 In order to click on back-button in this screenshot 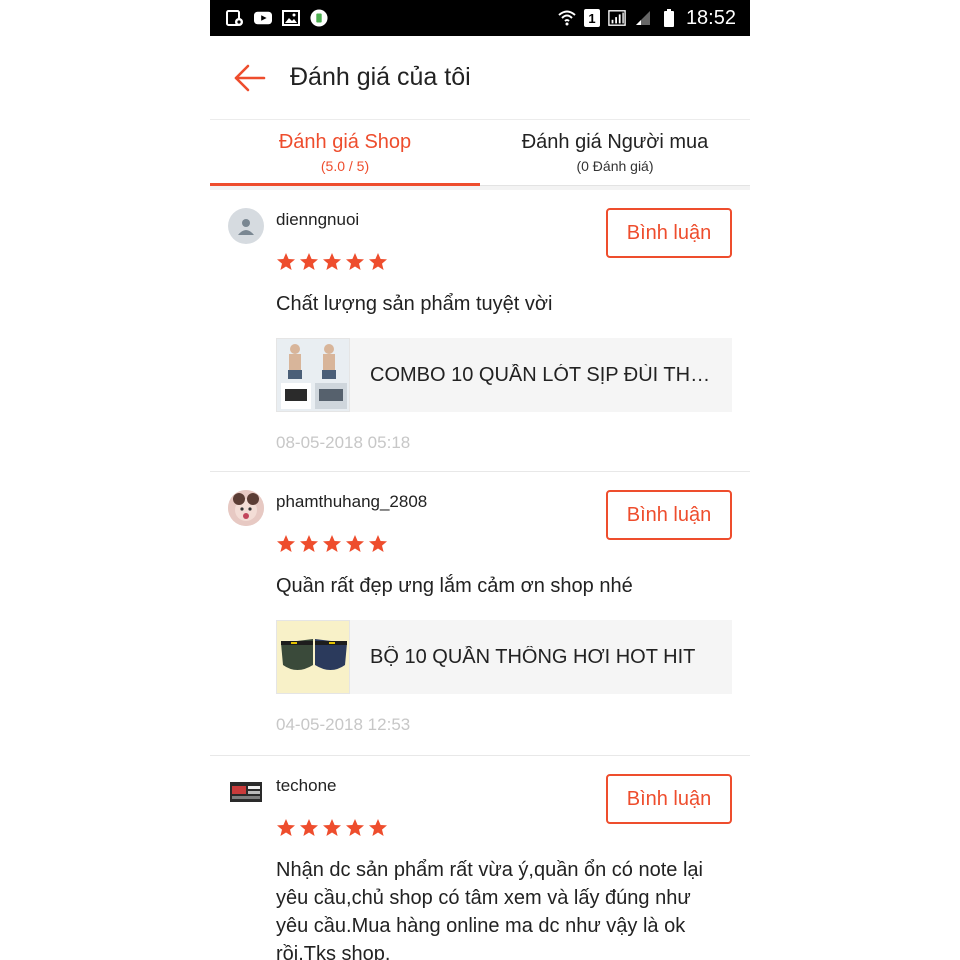, I will do `click(250, 78)`.